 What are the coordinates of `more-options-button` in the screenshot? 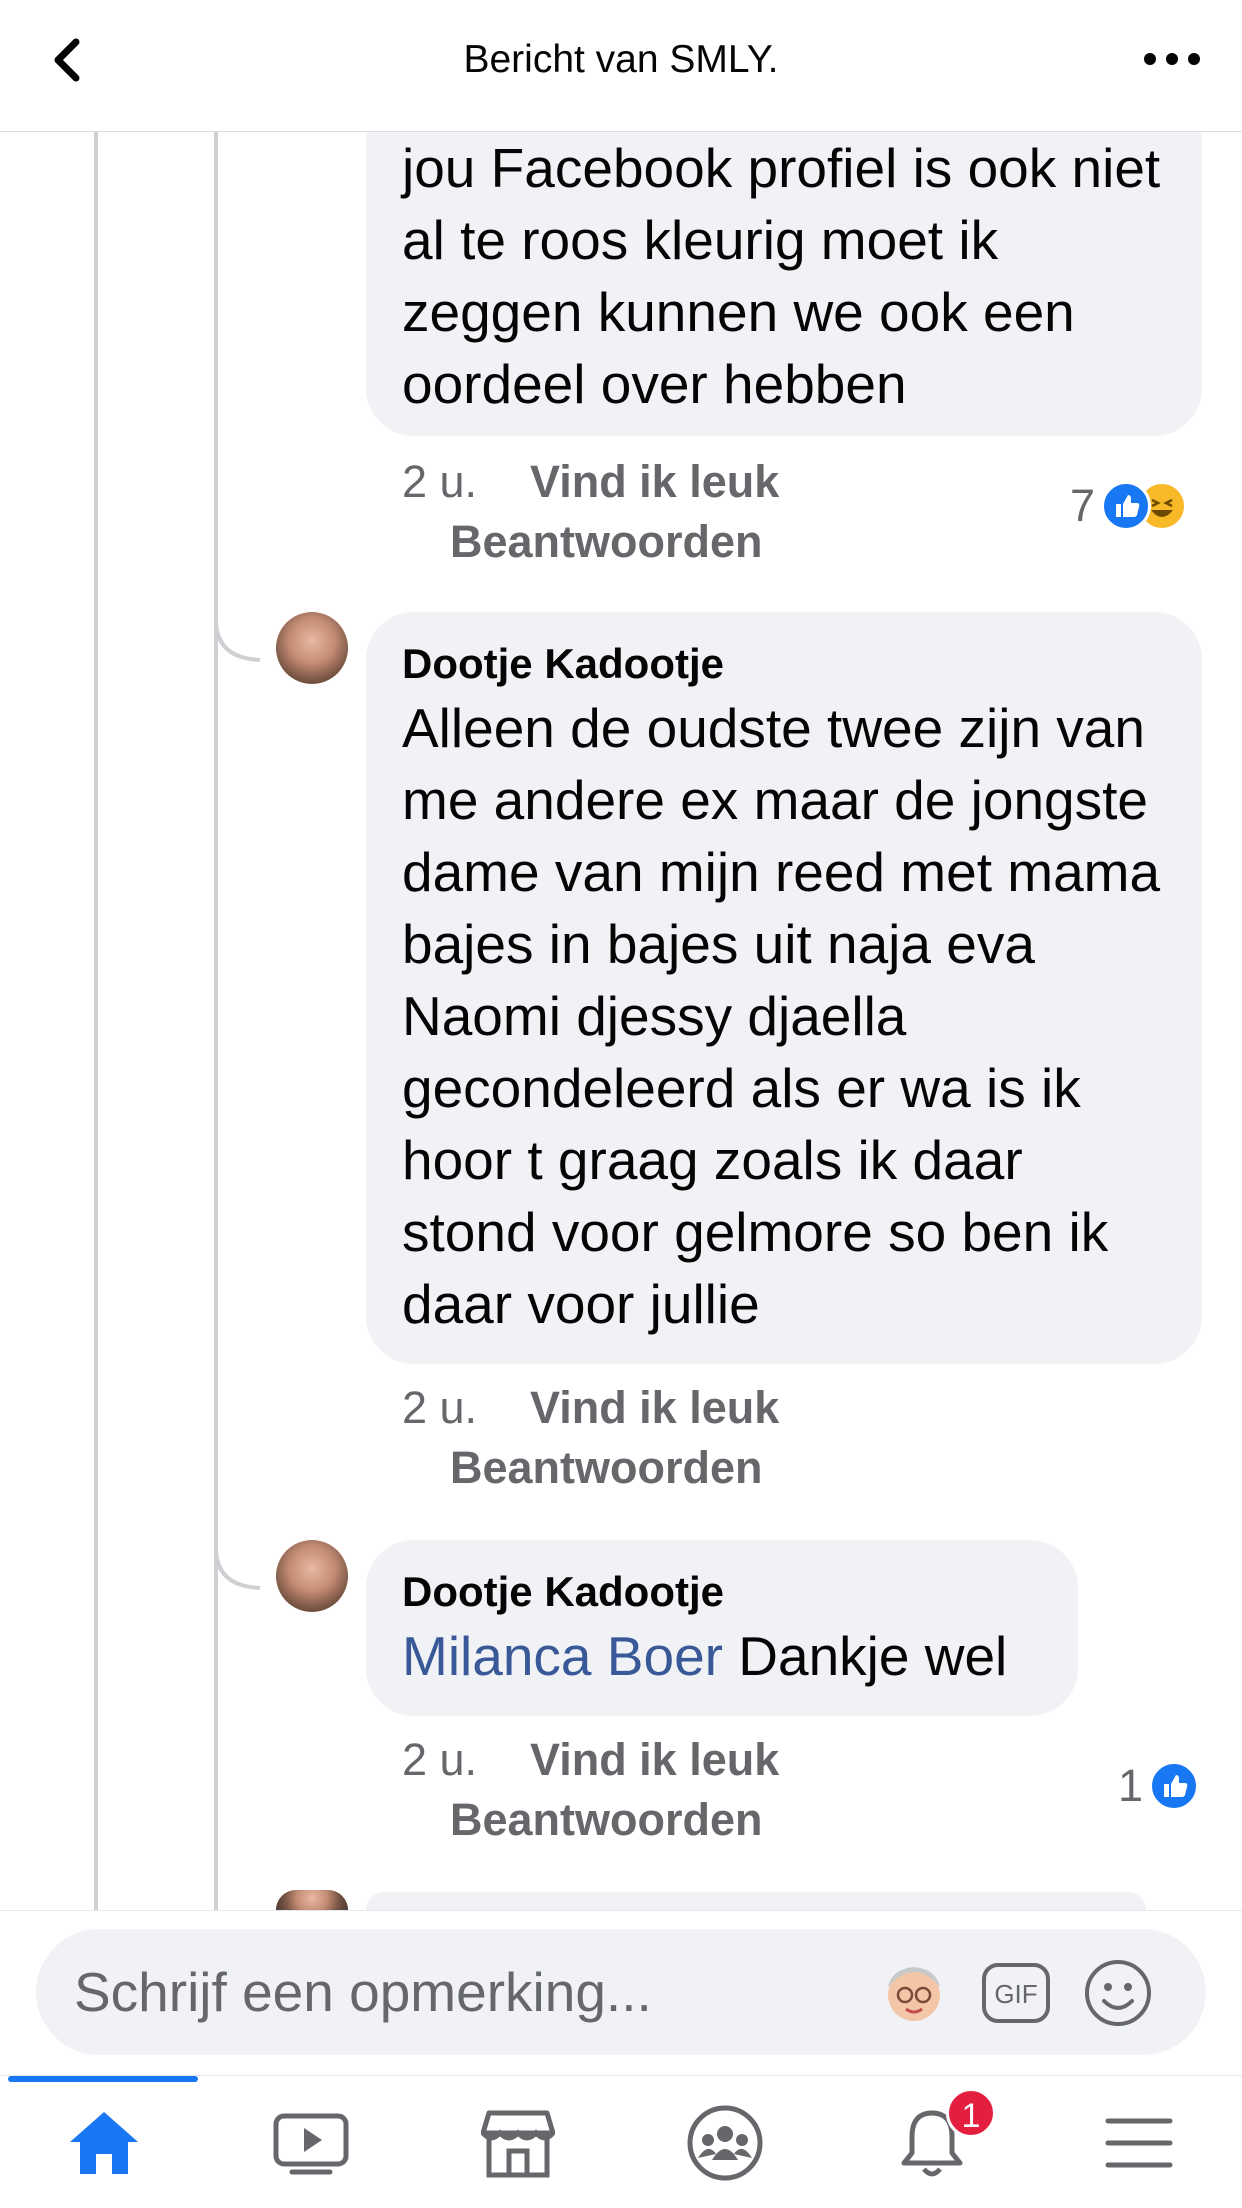 It's located at (1173, 59).